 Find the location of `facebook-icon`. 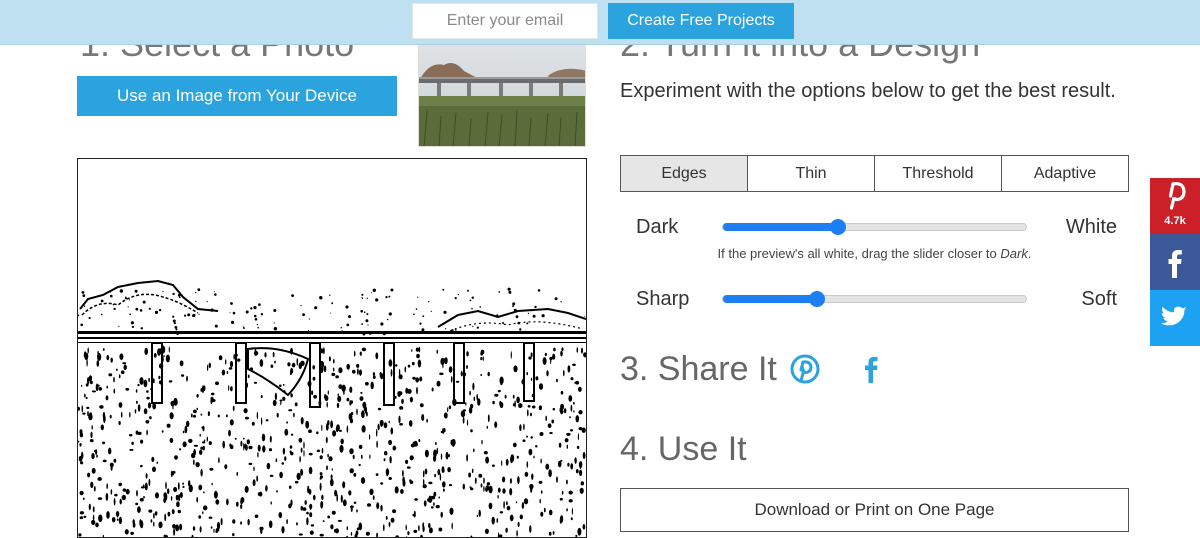

facebook-icon is located at coordinates (871, 369).